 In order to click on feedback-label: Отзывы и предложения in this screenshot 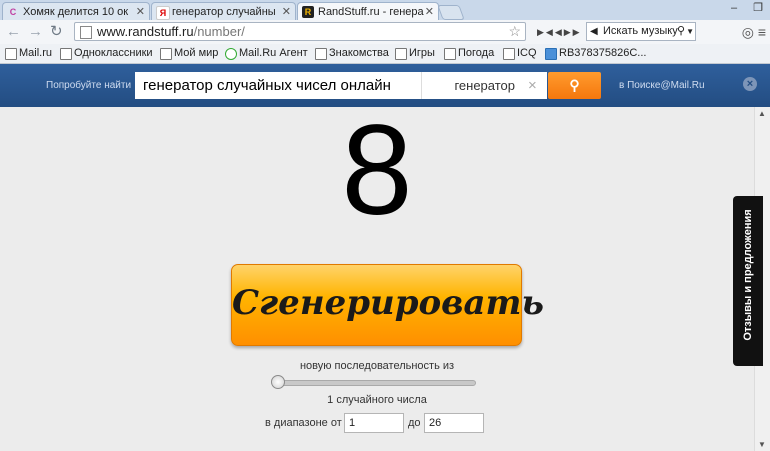, I will do `click(748, 275)`.